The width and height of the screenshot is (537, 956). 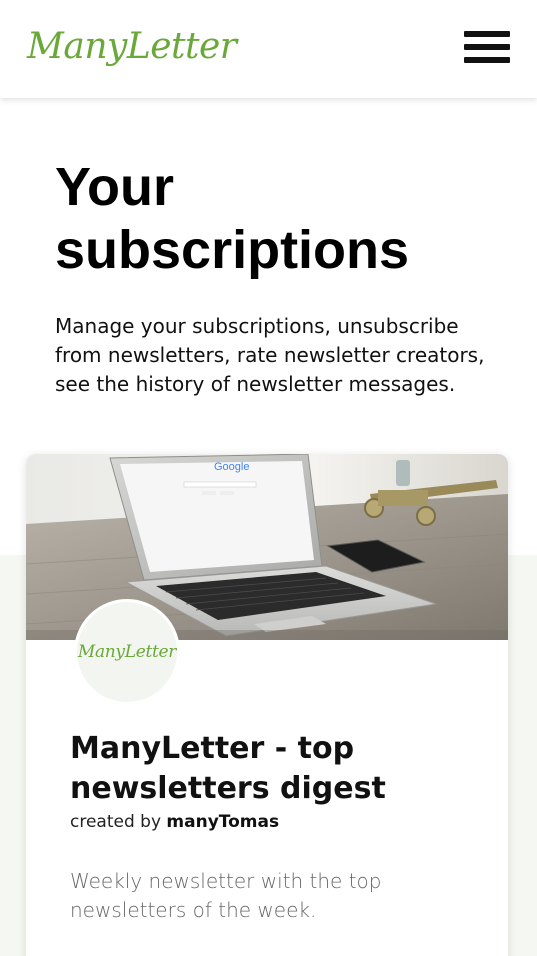 I want to click on author-prefix: created by, so click(x=116, y=822).